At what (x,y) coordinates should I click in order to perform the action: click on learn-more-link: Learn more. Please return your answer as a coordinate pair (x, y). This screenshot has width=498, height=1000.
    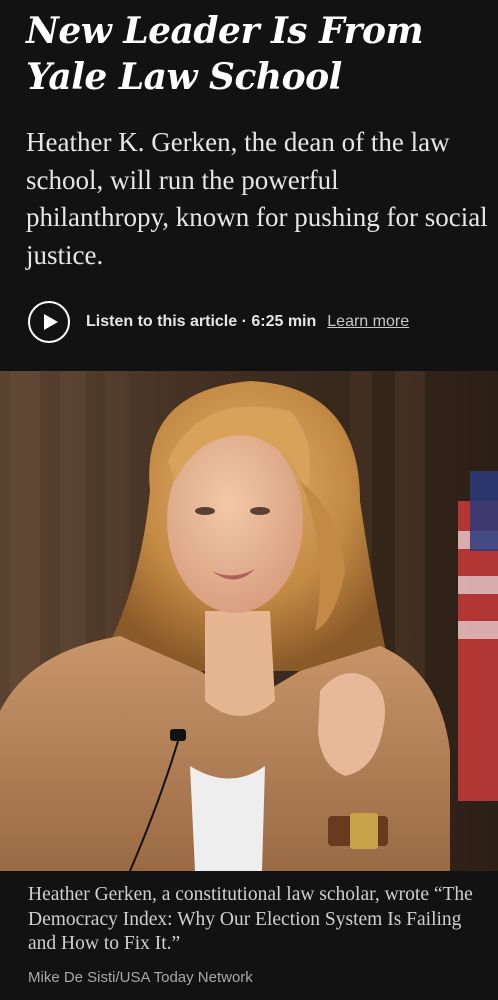
    Looking at the image, I should click on (368, 322).